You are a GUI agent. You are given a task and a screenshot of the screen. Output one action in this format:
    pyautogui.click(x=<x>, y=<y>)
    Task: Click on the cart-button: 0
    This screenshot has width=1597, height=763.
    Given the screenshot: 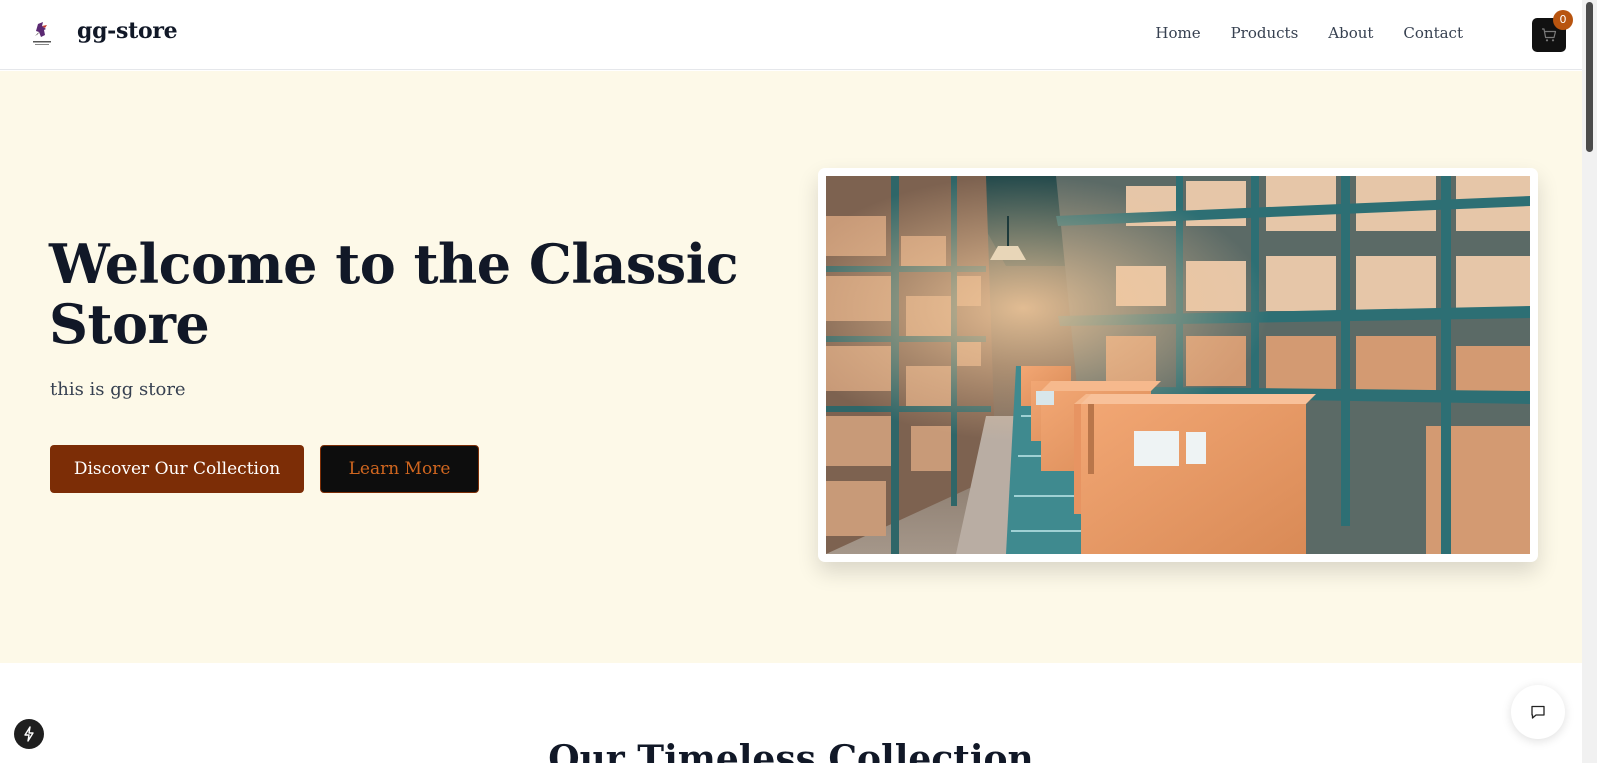 What is the action you would take?
    pyautogui.click(x=1552, y=31)
    